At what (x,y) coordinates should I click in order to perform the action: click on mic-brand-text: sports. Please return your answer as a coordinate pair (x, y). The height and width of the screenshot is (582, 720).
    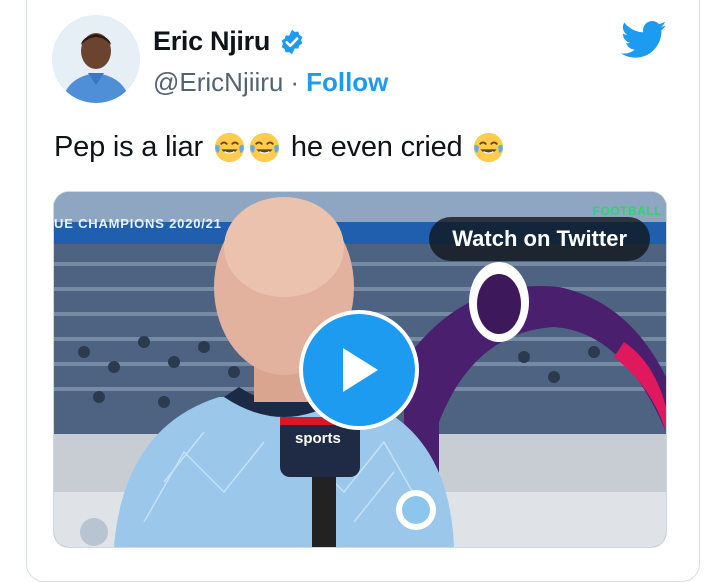
    Looking at the image, I should click on (318, 438).